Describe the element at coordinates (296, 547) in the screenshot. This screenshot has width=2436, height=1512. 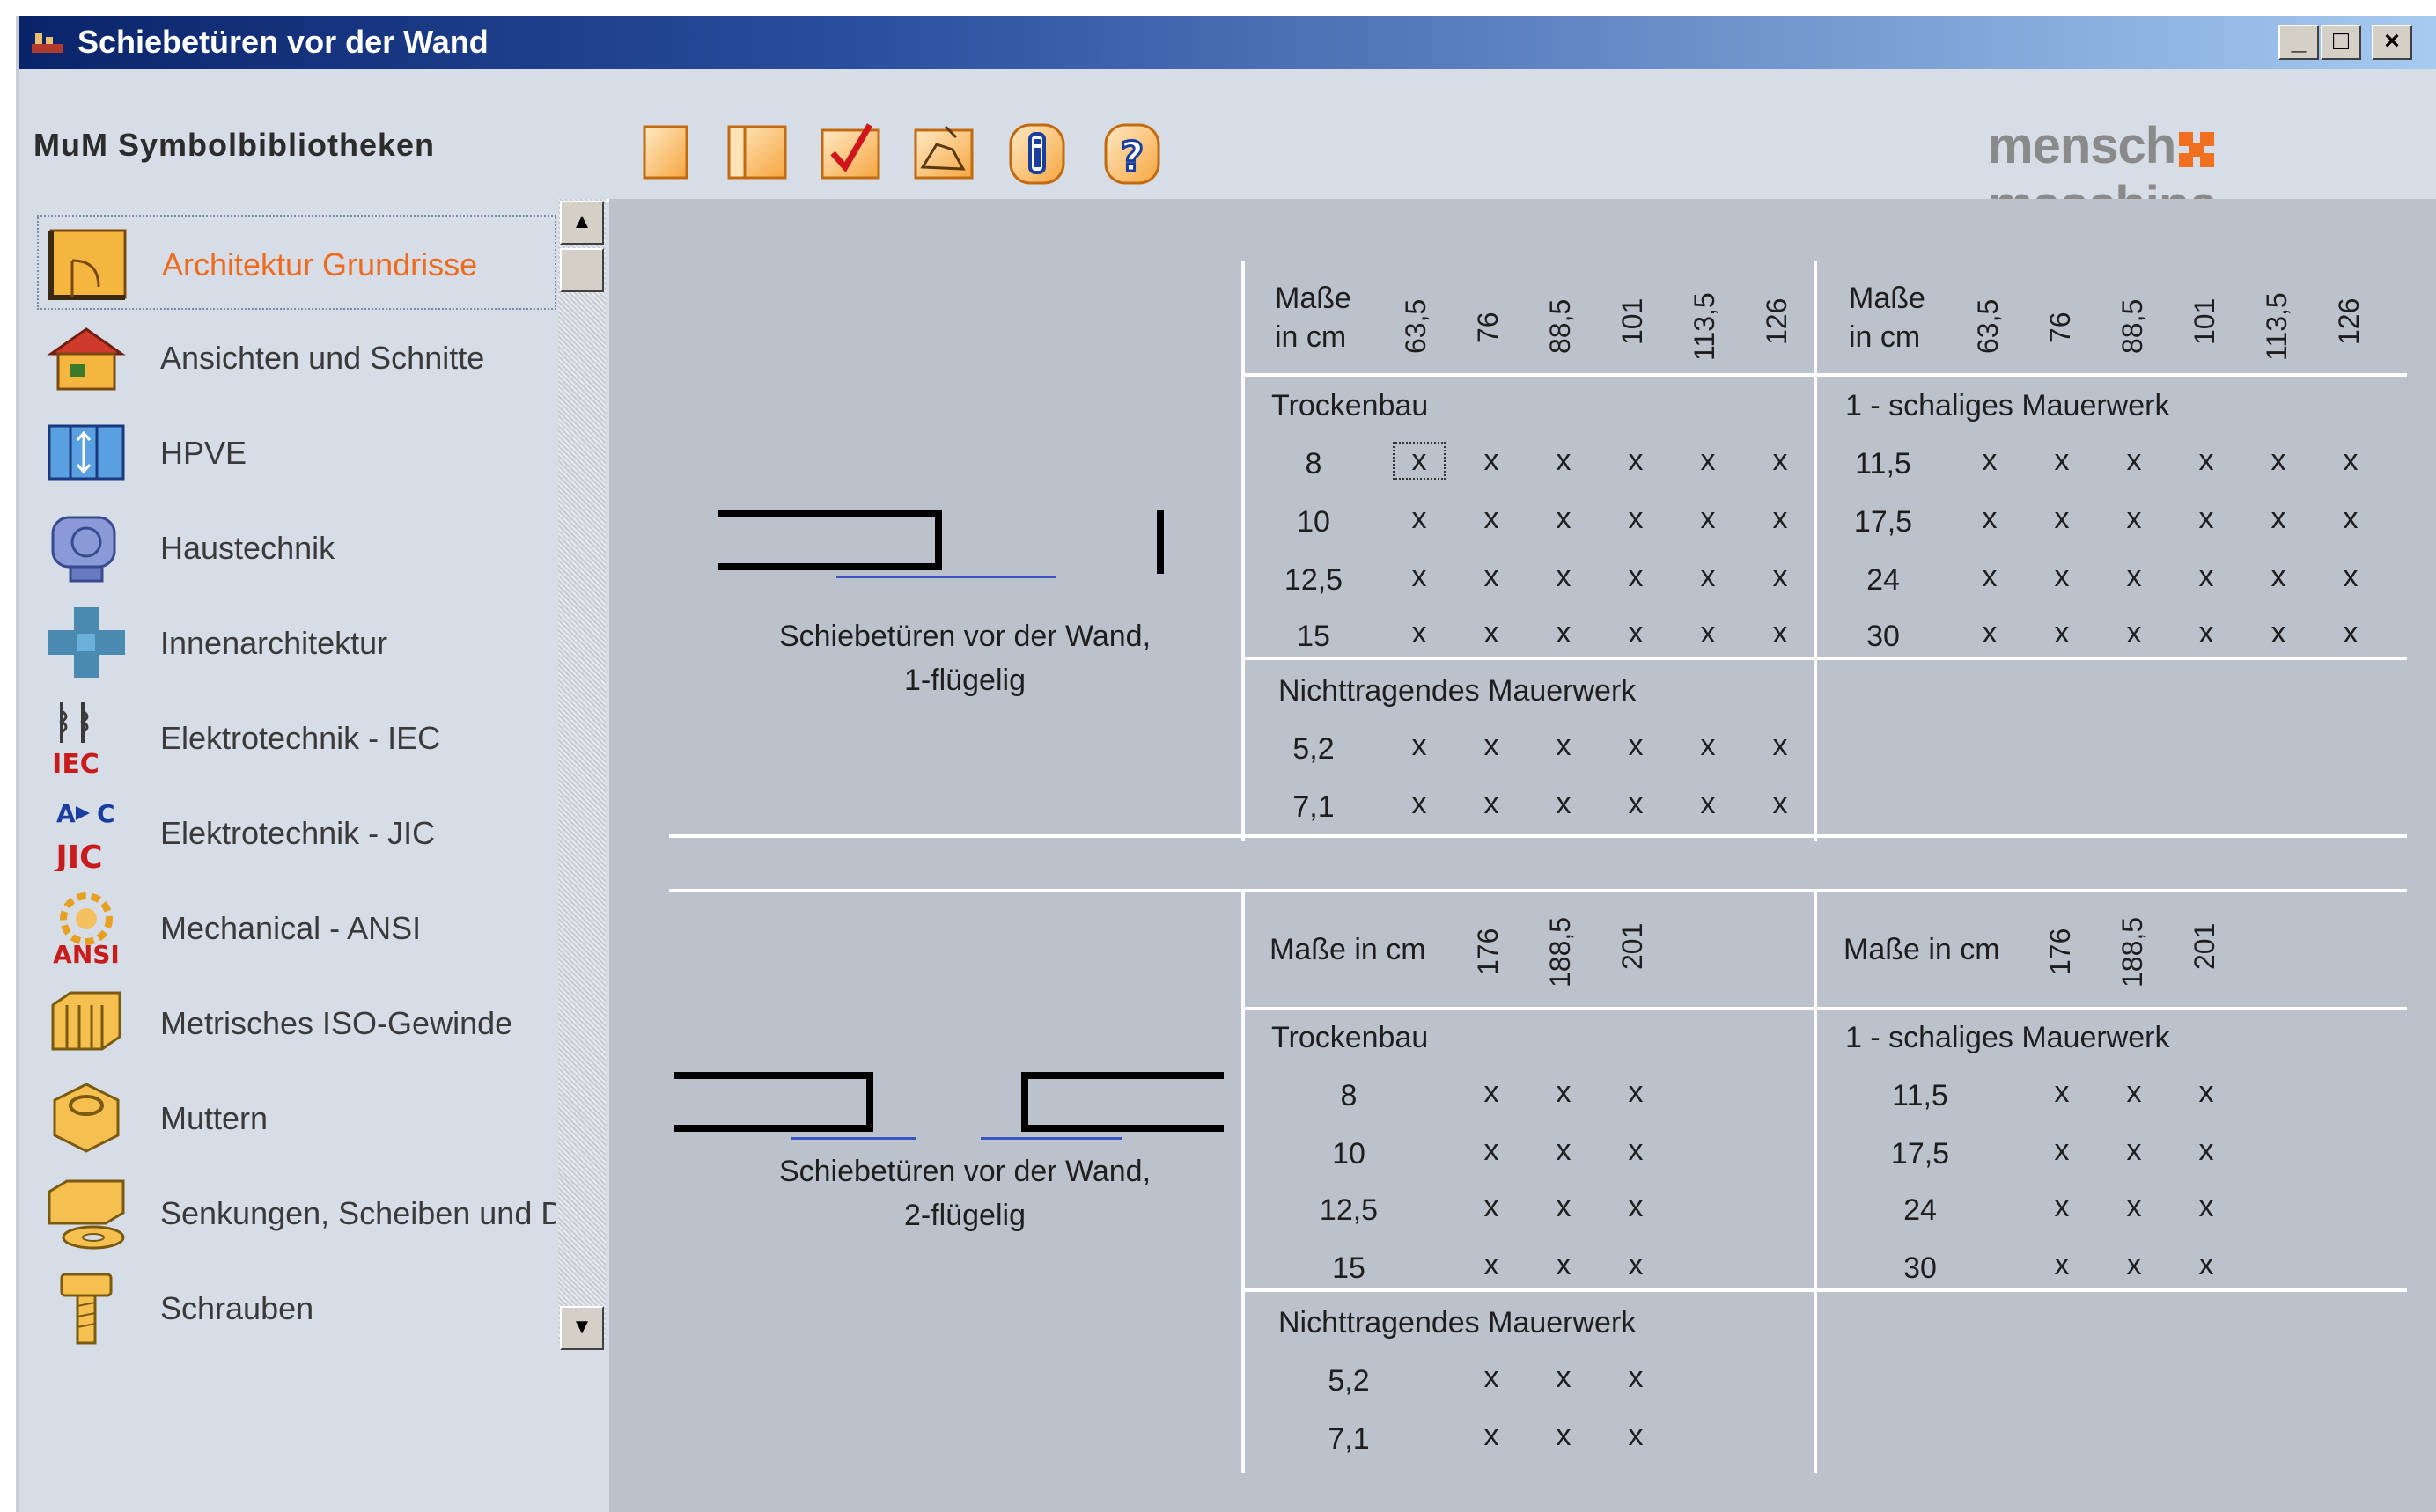
I see `sidebar-item-haustechnik: Haustechnik` at that location.